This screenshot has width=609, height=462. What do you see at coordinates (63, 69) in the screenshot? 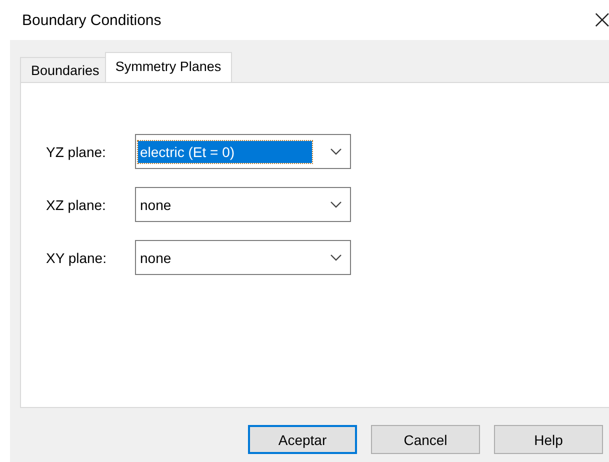
I see `tab: Boundaries` at bounding box center [63, 69].